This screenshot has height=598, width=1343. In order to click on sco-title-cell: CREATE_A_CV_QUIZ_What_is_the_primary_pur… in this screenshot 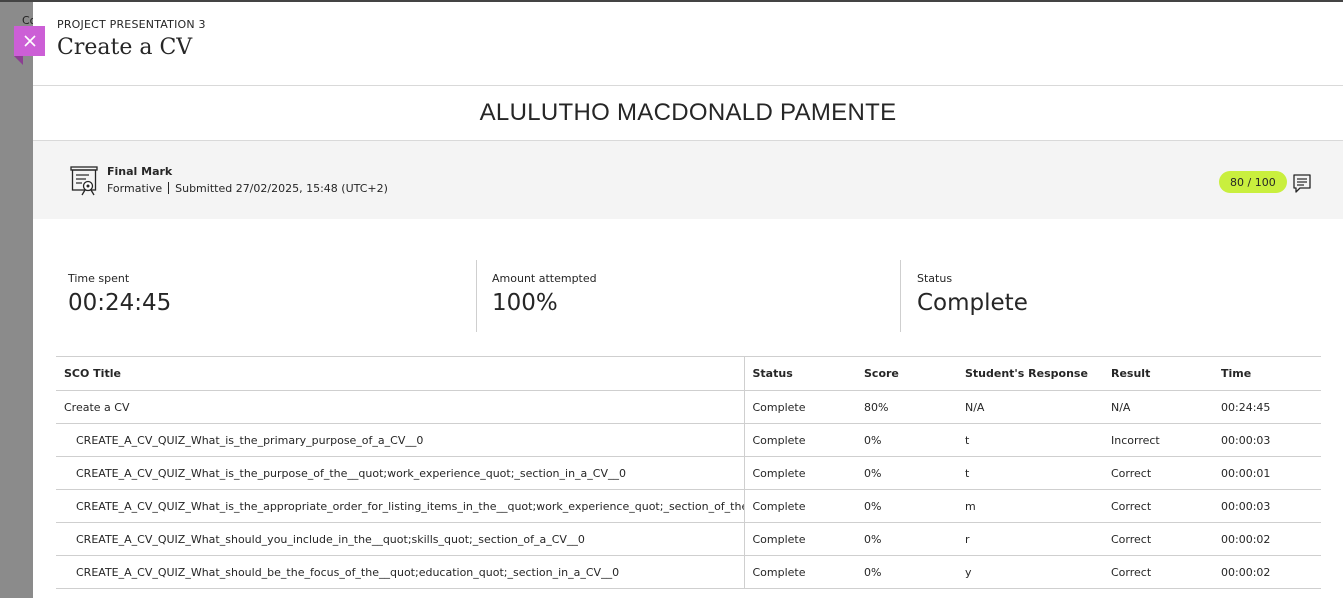, I will do `click(400, 440)`.